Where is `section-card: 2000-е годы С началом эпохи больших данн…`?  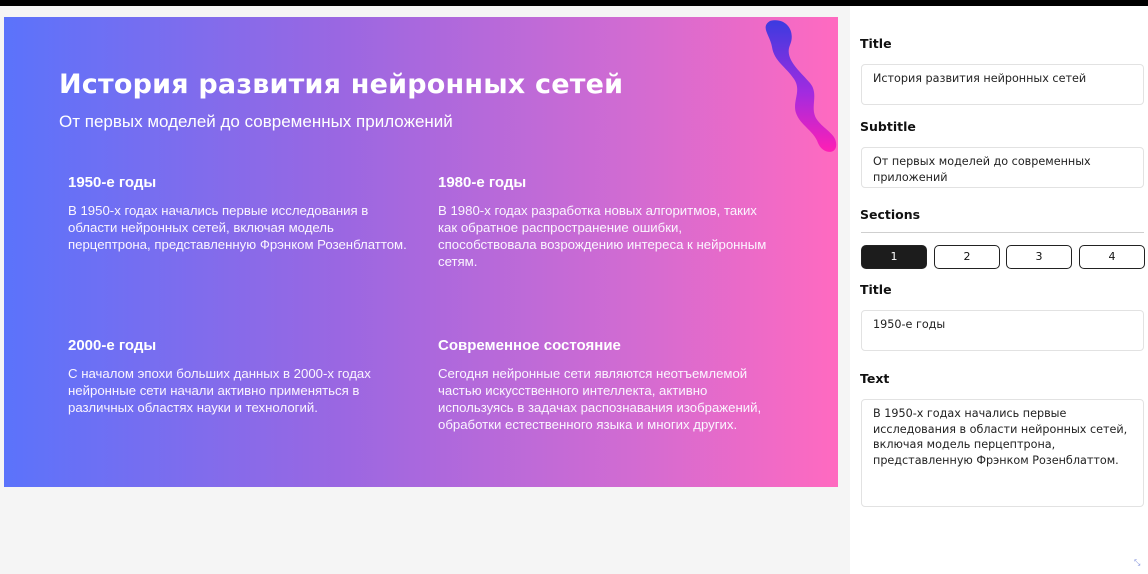 section-card: 2000-е годы С началом эпохи больших данн… is located at coordinates (238, 376).